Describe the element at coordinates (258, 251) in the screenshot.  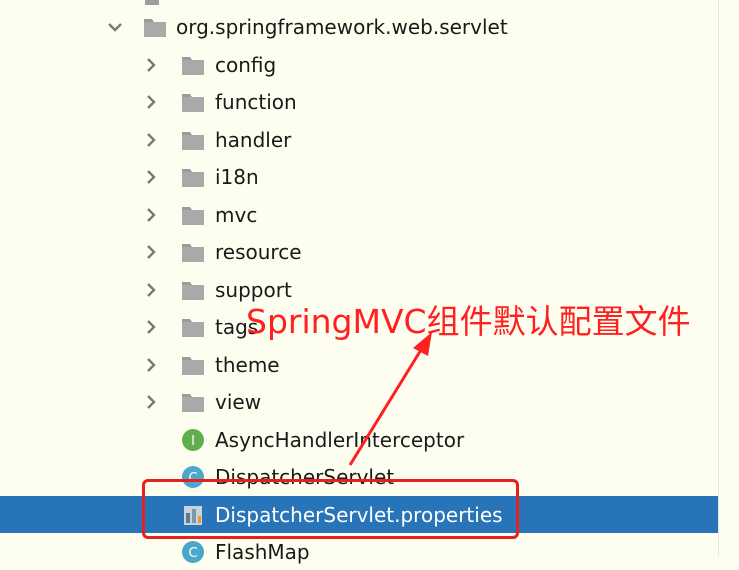
I see `tree-item-label: resource` at that location.